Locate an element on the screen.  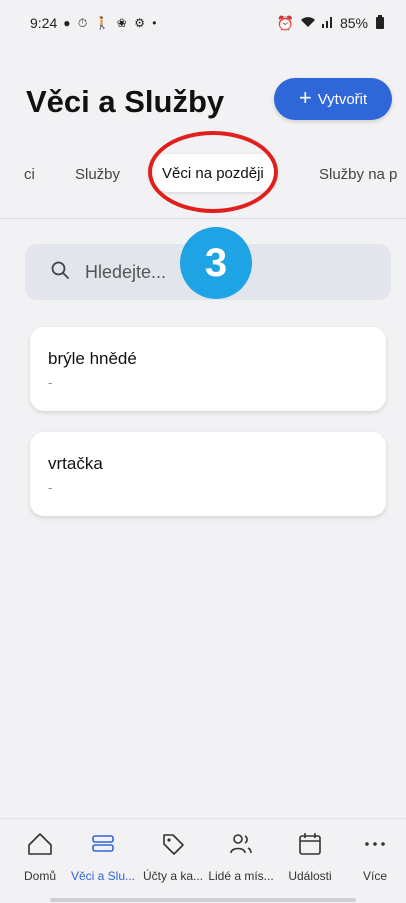
item-title: brýle hnědé is located at coordinates (92, 358).